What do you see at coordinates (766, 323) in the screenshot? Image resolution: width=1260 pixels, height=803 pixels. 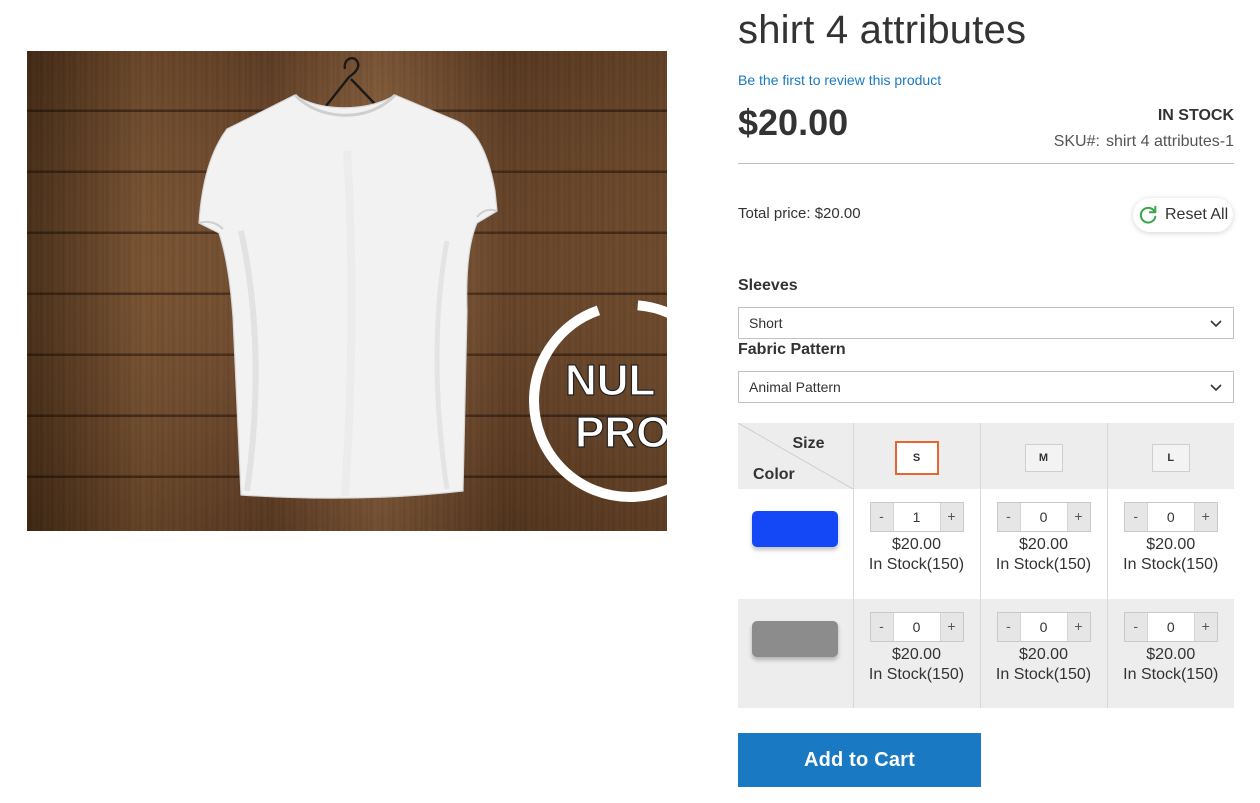 I see `sleeves-selected-value: Short` at bounding box center [766, 323].